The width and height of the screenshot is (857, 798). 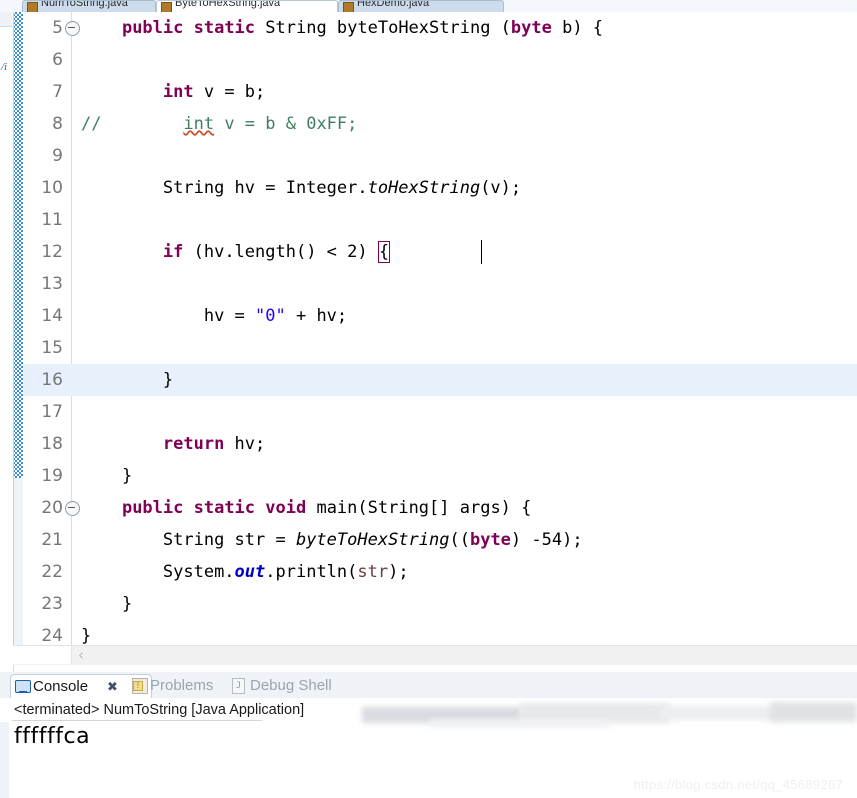 I want to click on close-icon: ✖, so click(x=112, y=687).